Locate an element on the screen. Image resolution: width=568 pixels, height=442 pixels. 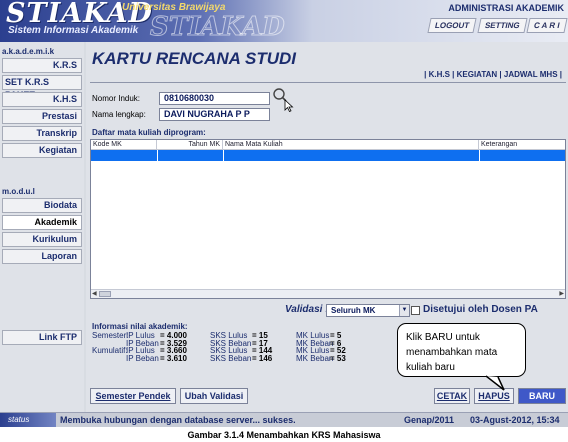
figure-caption: Gambar 3.1.4 Menambahkan KRS Mahasiswa is located at coordinates (284, 435).